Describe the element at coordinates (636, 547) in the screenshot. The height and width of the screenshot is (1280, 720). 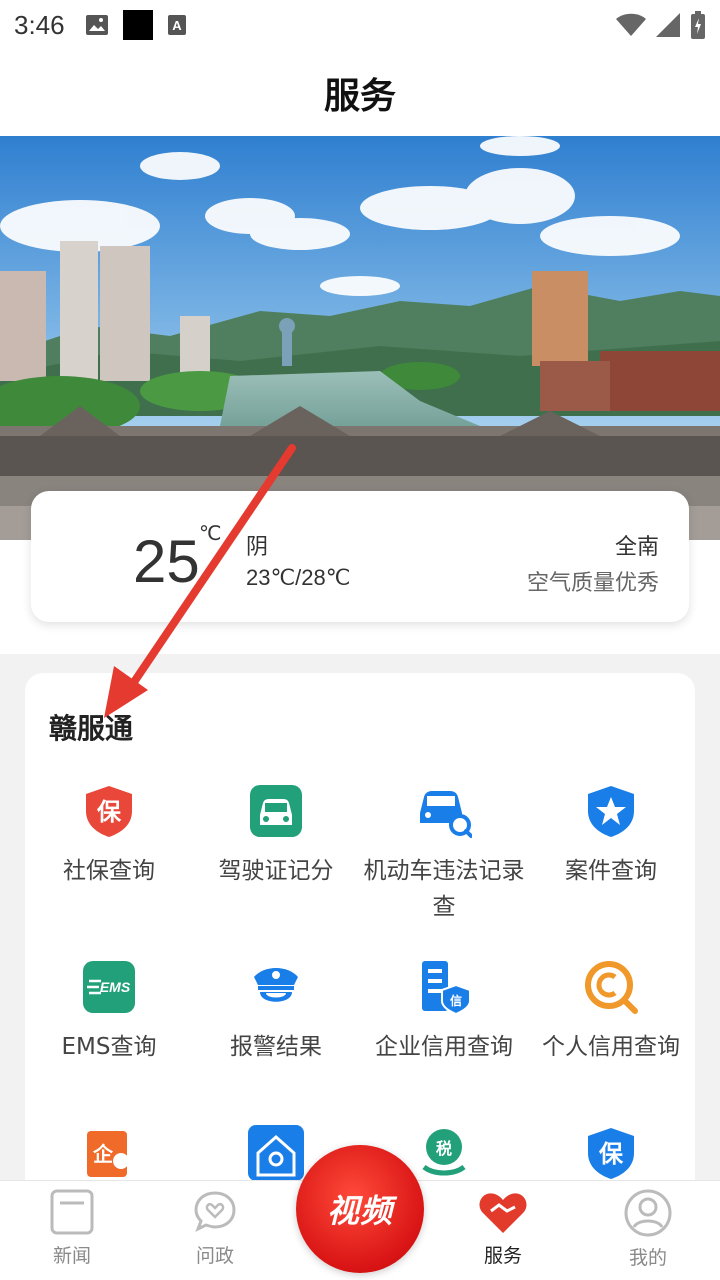
I see `city-name: 全南` at that location.